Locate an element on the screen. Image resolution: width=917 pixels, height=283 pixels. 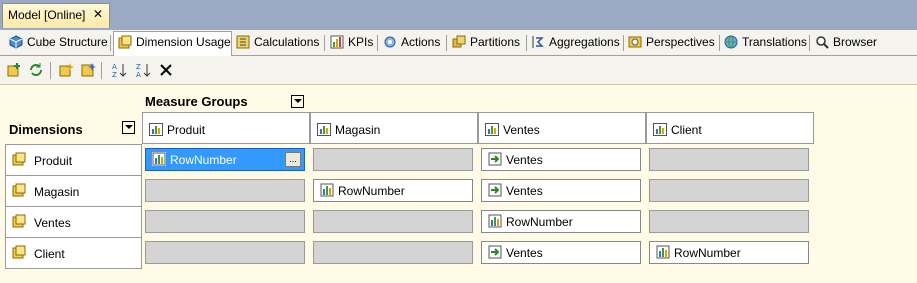
sort-ascending-icon: AZ is located at coordinates (119, 70).